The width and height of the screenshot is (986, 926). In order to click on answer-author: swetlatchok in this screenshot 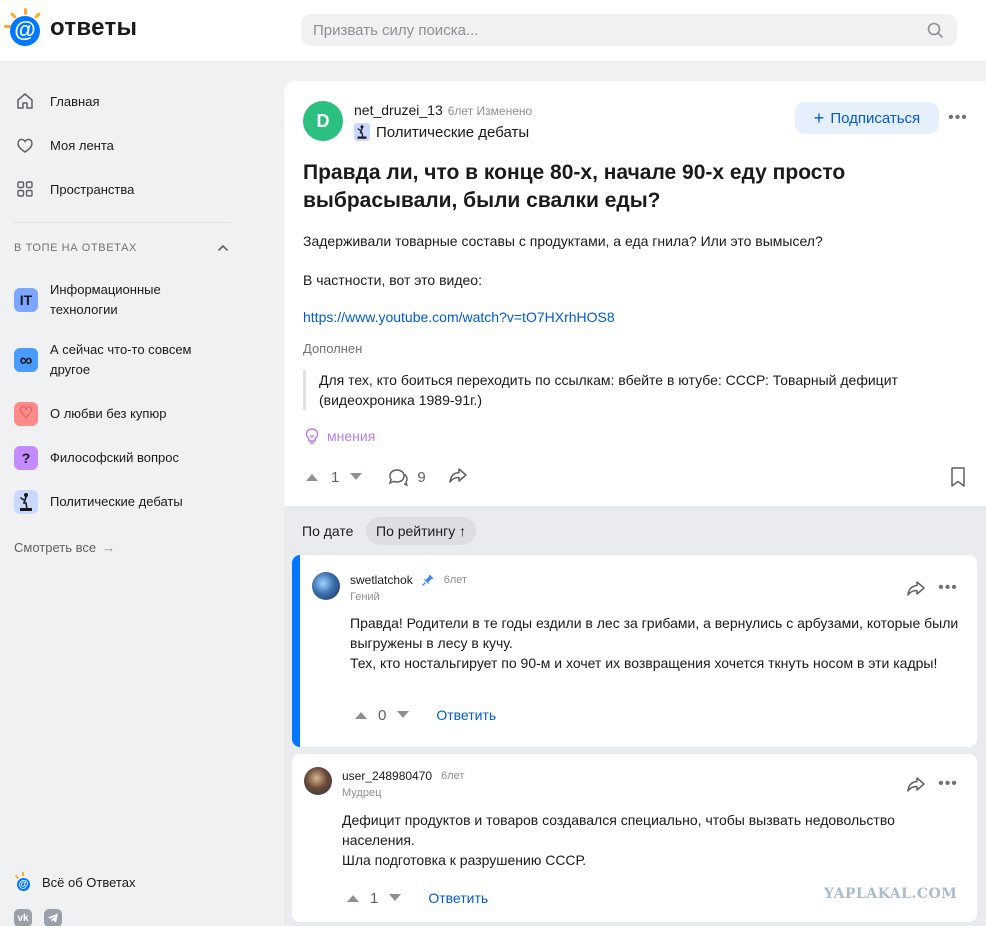, I will do `click(381, 580)`.